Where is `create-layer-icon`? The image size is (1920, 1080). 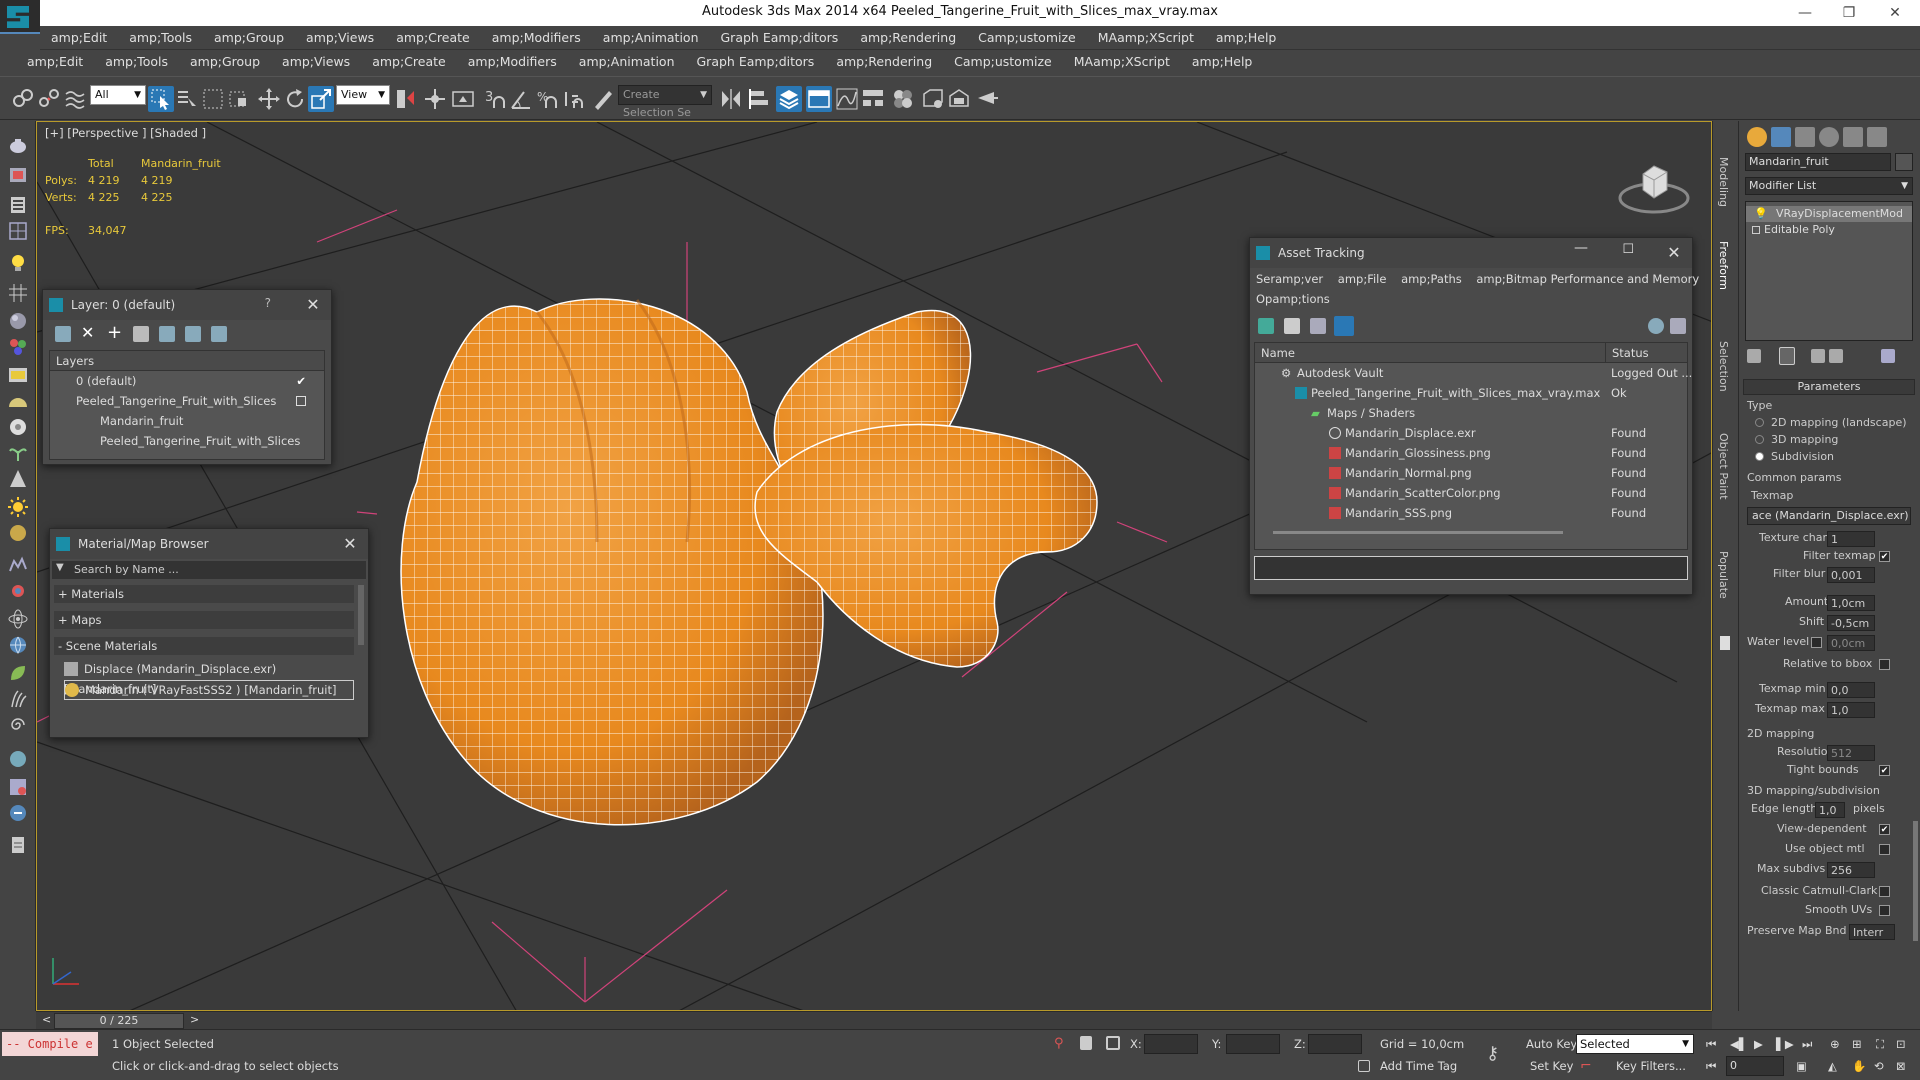
create-layer-icon is located at coordinates (63, 334).